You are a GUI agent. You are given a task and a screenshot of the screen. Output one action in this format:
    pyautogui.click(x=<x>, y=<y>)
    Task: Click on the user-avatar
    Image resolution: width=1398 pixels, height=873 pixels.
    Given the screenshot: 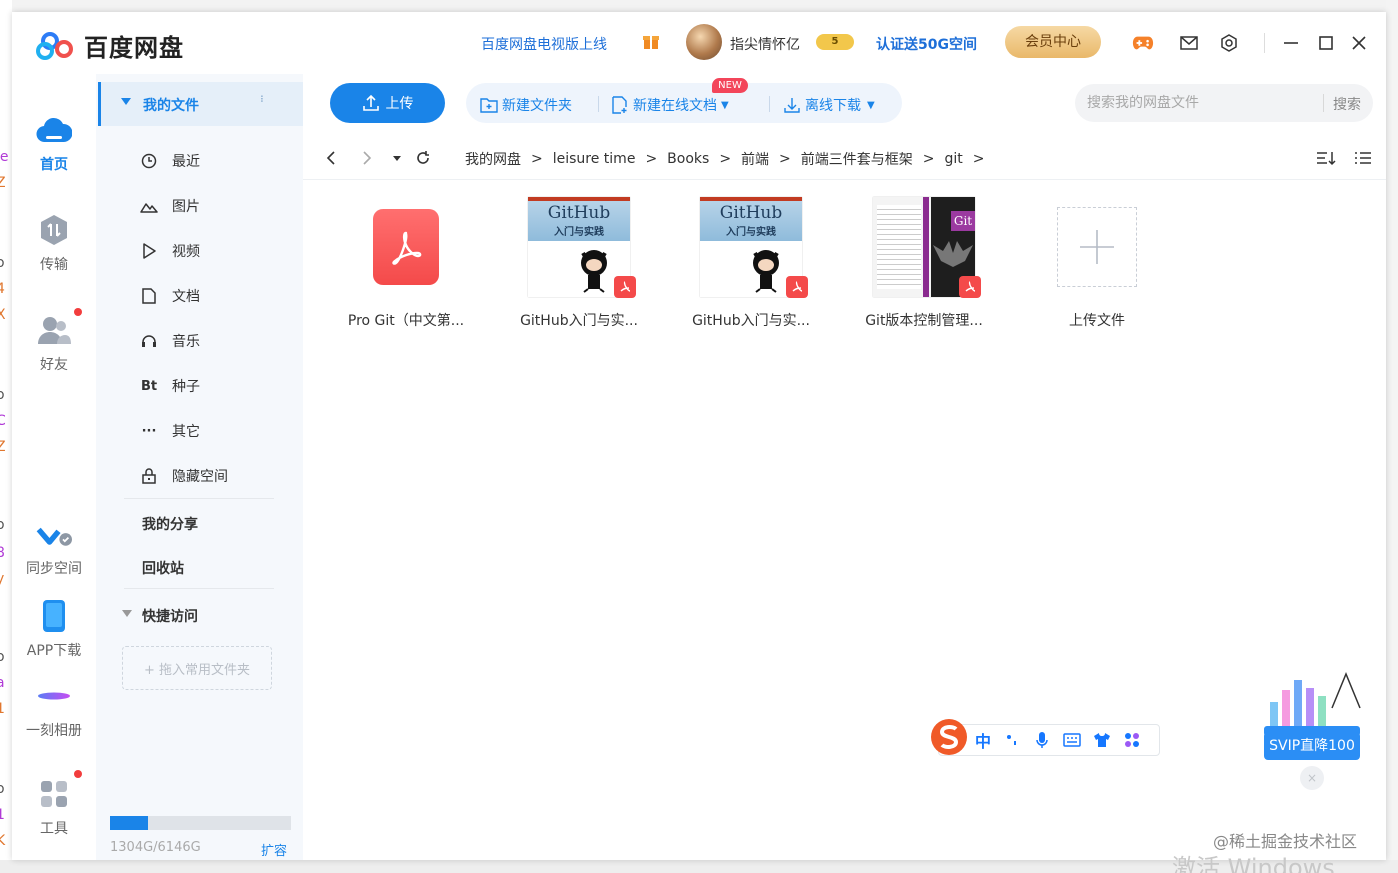 What is the action you would take?
    pyautogui.click(x=704, y=42)
    